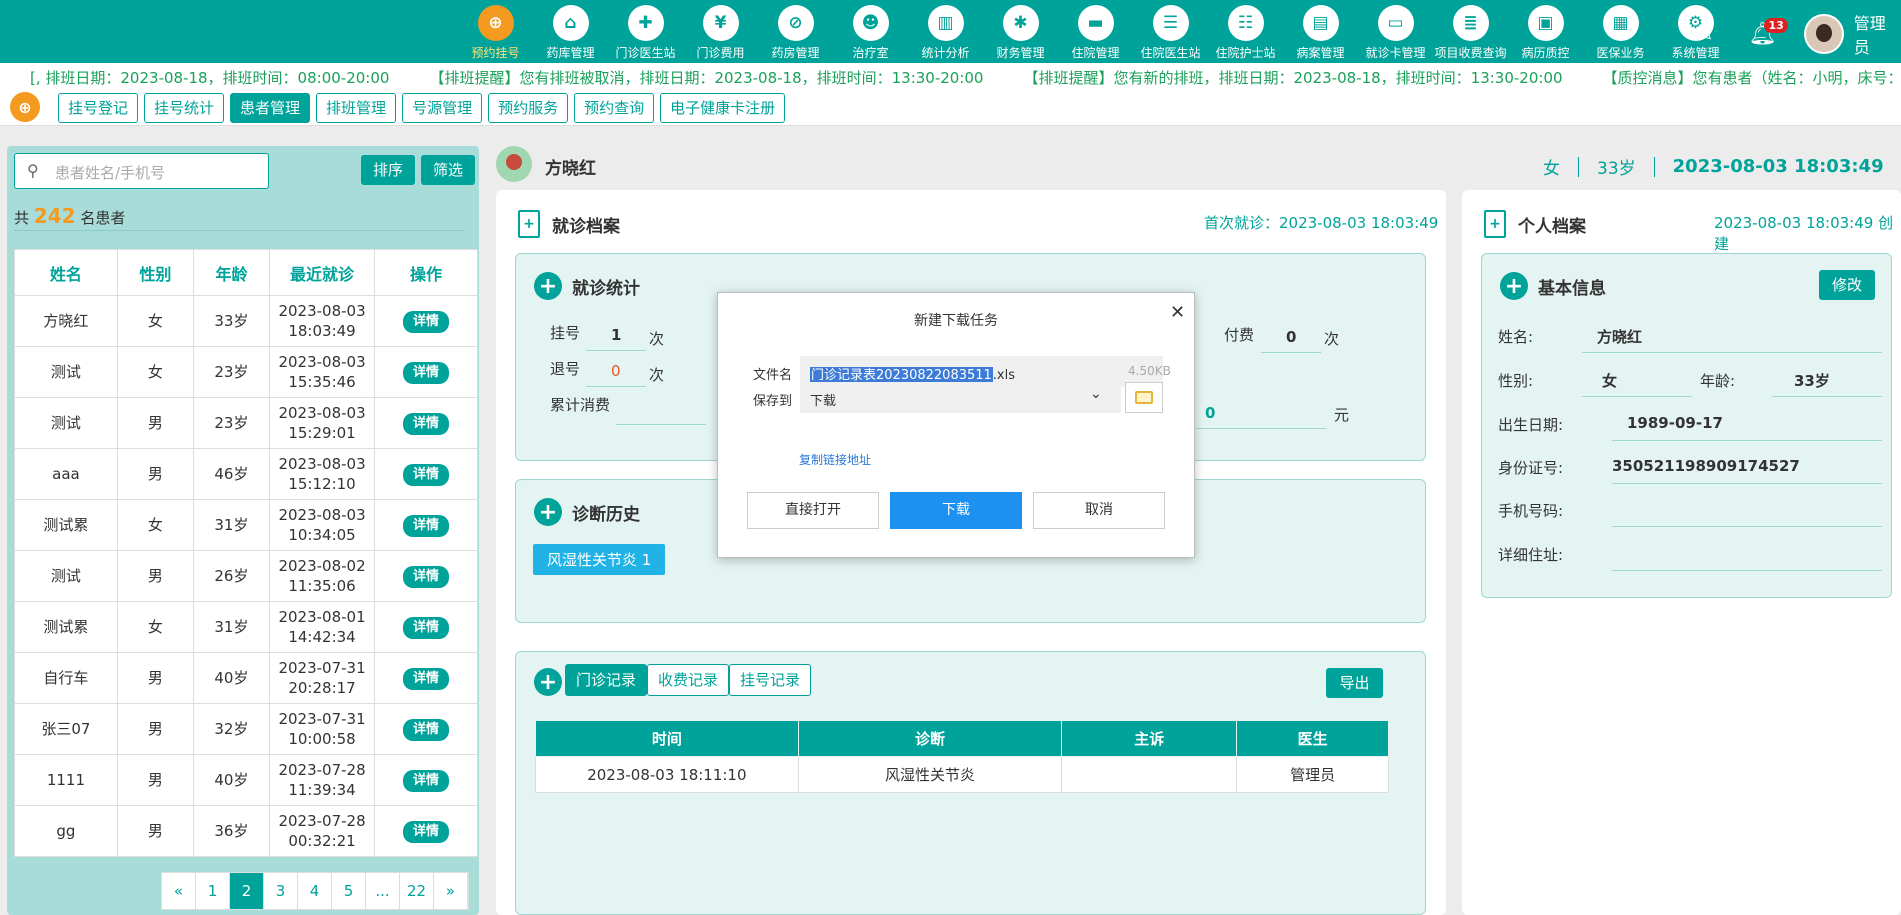  Describe the element at coordinates (388, 170) in the screenshot. I see `sort-button: 排序` at that location.